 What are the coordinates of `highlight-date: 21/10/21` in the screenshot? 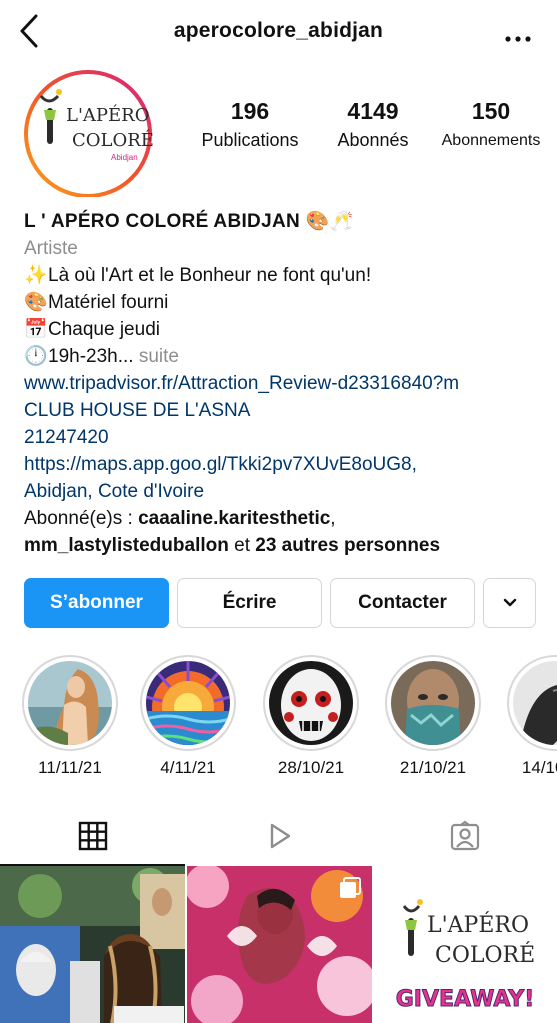 It's located at (433, 767).